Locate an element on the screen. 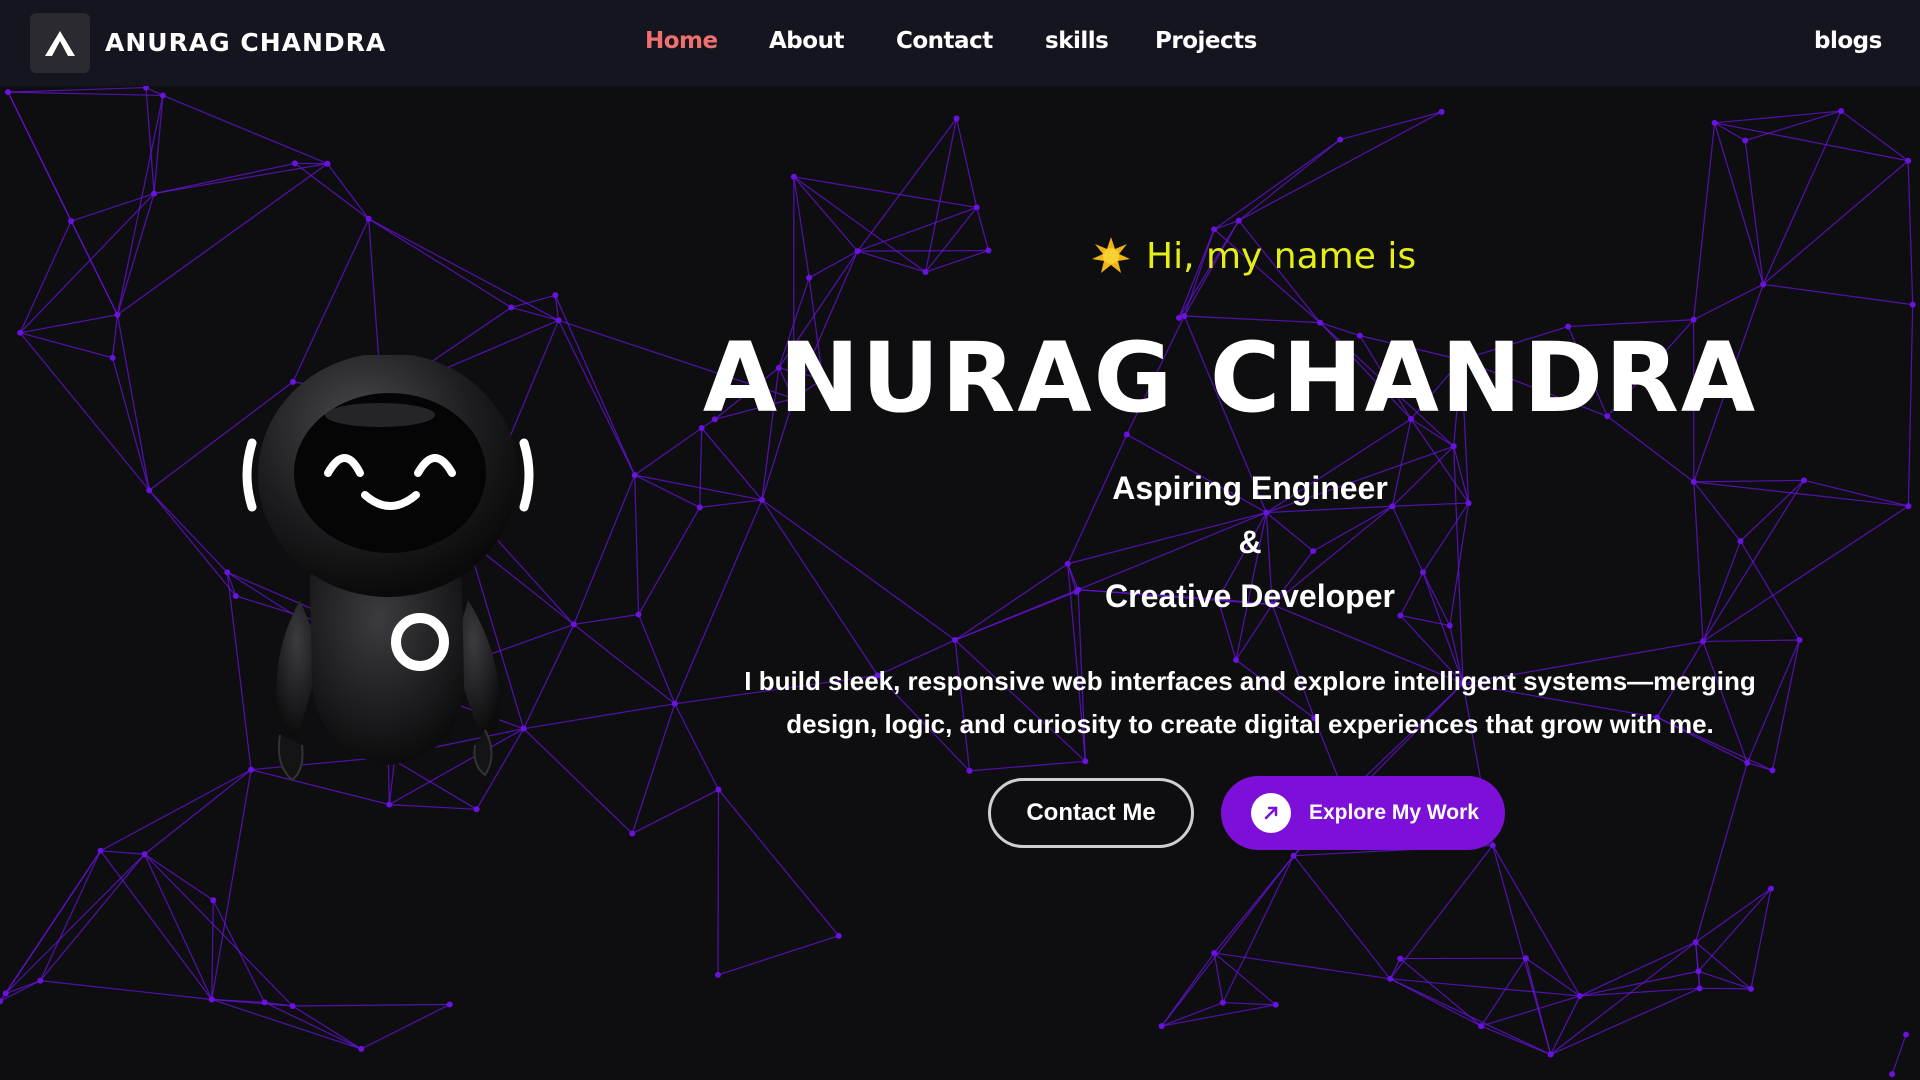 The height and width of the screenshot is (1080, 1920). nav-home: Home is located at coordinates (681, 41).